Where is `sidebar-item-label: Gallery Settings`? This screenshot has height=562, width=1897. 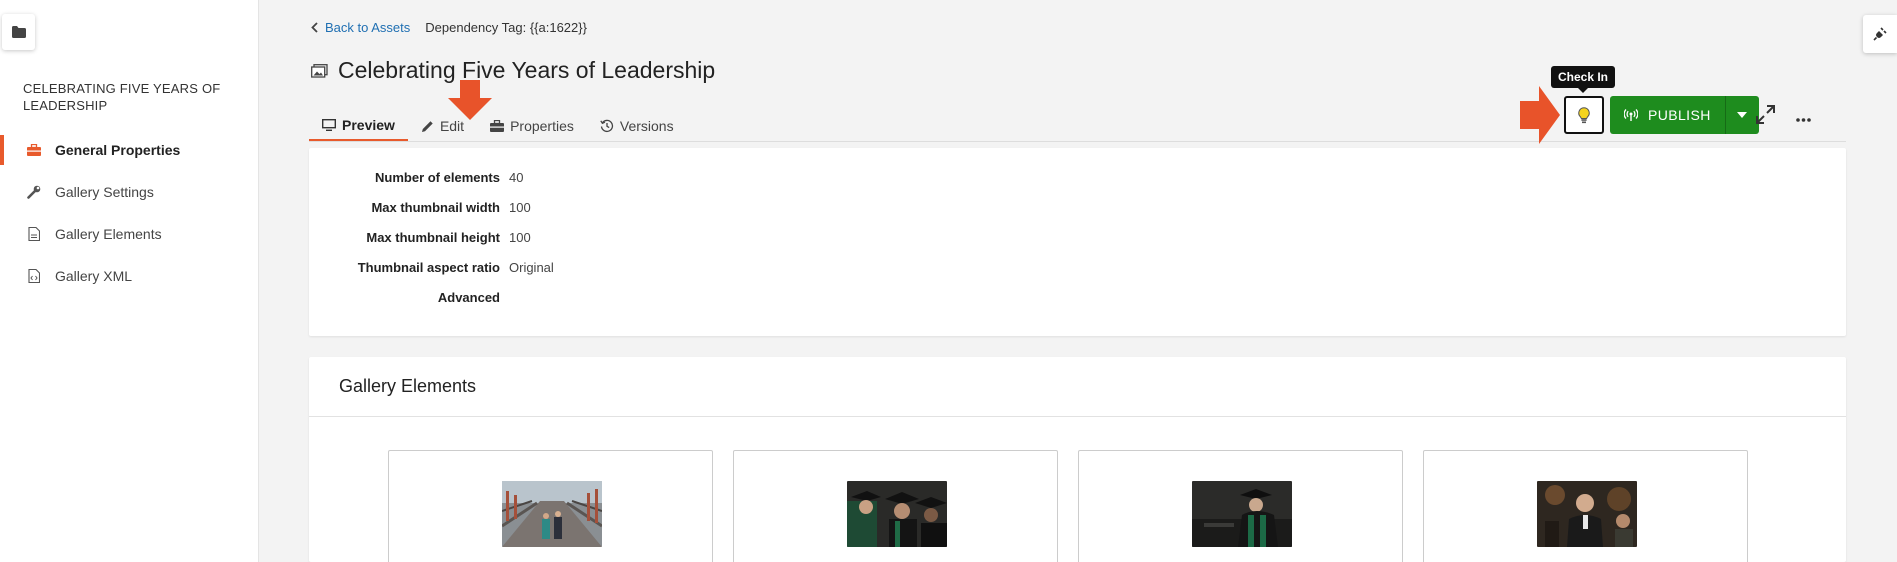
sidebar-item-label: Gallery Settings is located at coordinates (104, 192).